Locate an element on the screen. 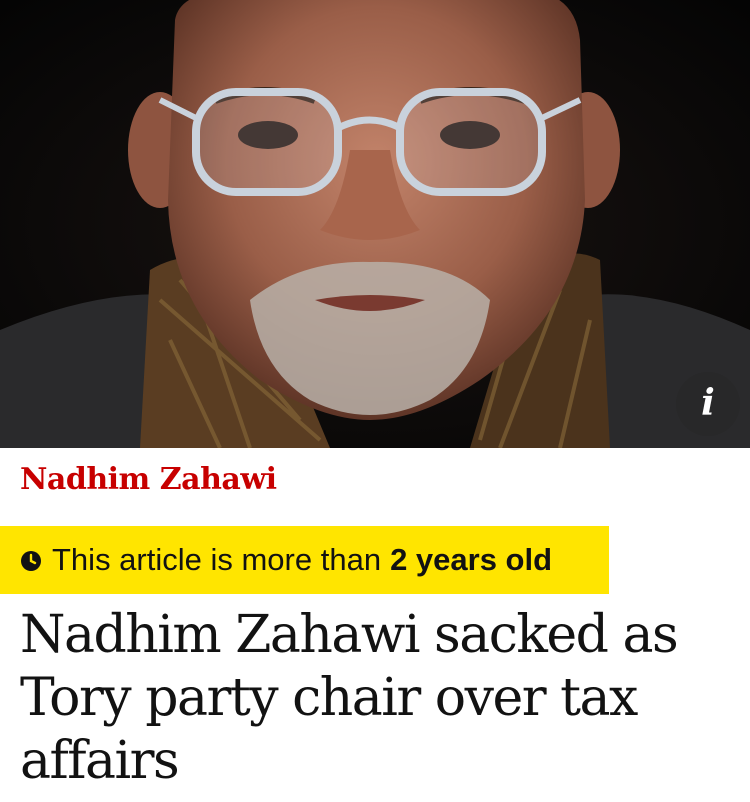 Image resolution: width=750 pixels, height=802 pixels. image-info-button: i is located at coordinates (708, 404).